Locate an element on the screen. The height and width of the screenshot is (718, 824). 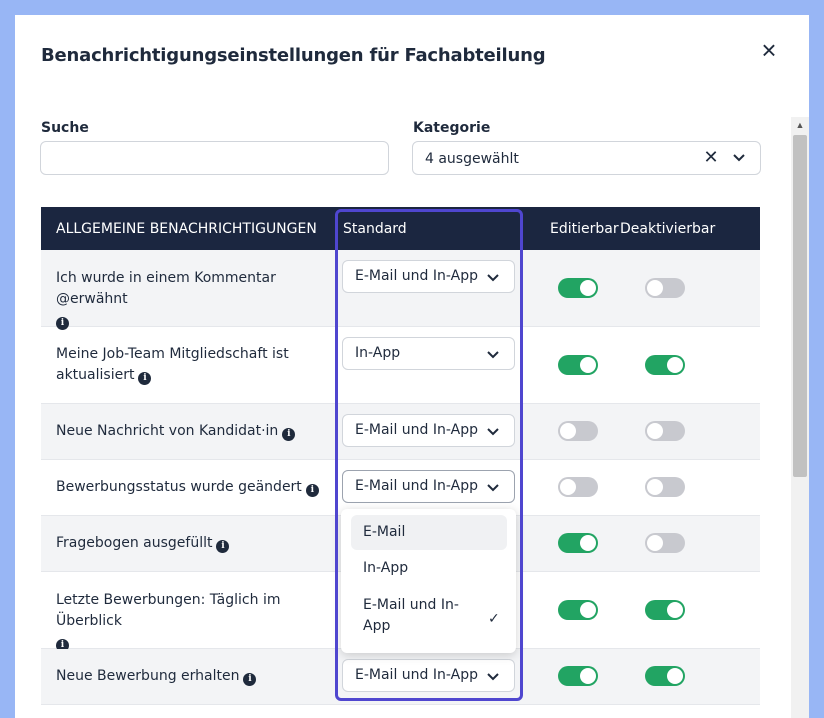
clear-icon: ✕ is located at coordinates (711, 157).